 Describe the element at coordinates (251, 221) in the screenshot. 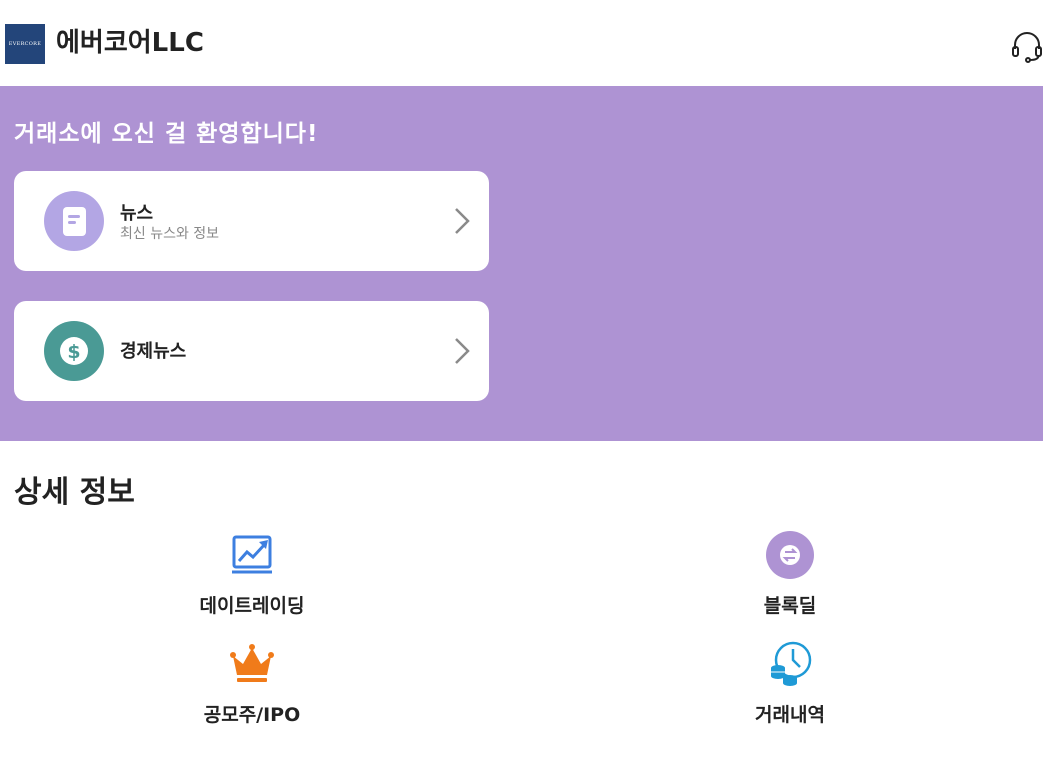

I see `news-card: 뉴스 최신 뉴스와 정보` at that location.